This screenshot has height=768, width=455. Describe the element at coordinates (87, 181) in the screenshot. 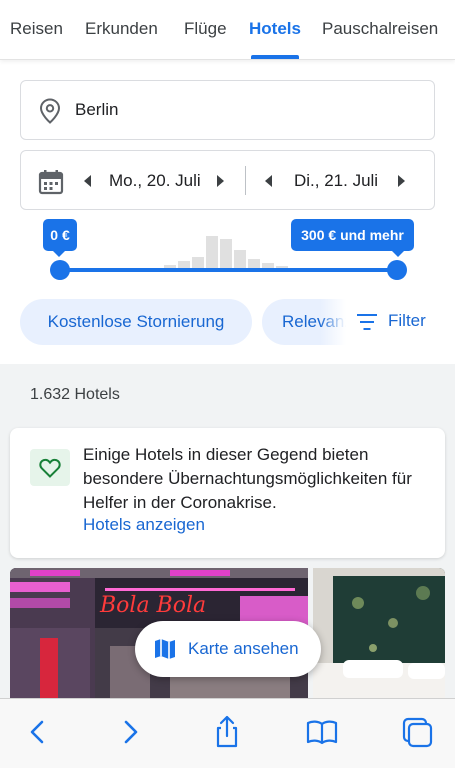

I see `checkin-prev-arrow-icon` at that location.